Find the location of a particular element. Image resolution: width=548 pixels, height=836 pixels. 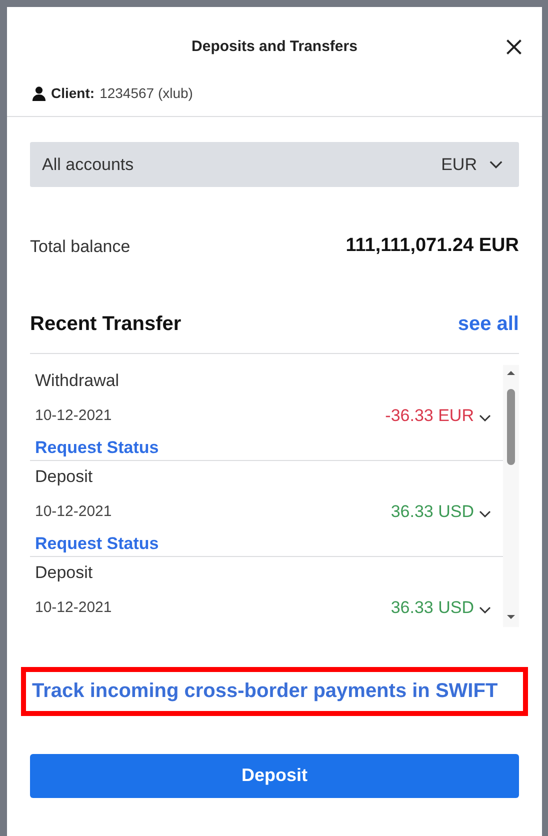

scrollbar-drawing is located at coordinates (511, 495).